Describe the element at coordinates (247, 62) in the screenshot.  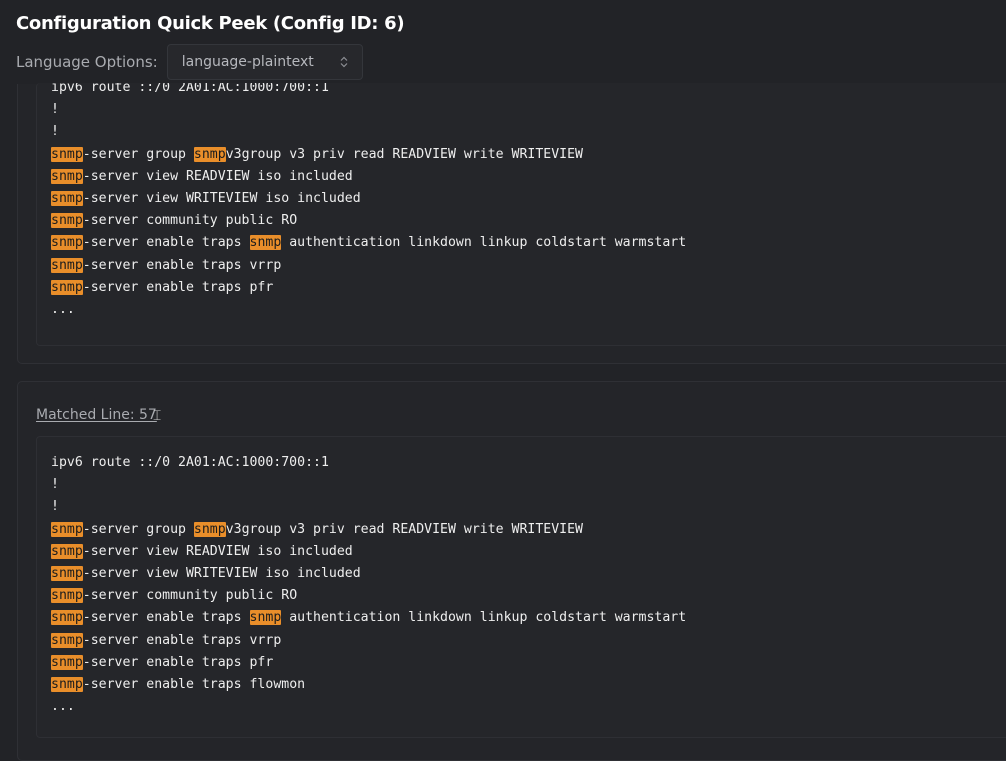
I see `language-select-value: language-plaintext` at that location.